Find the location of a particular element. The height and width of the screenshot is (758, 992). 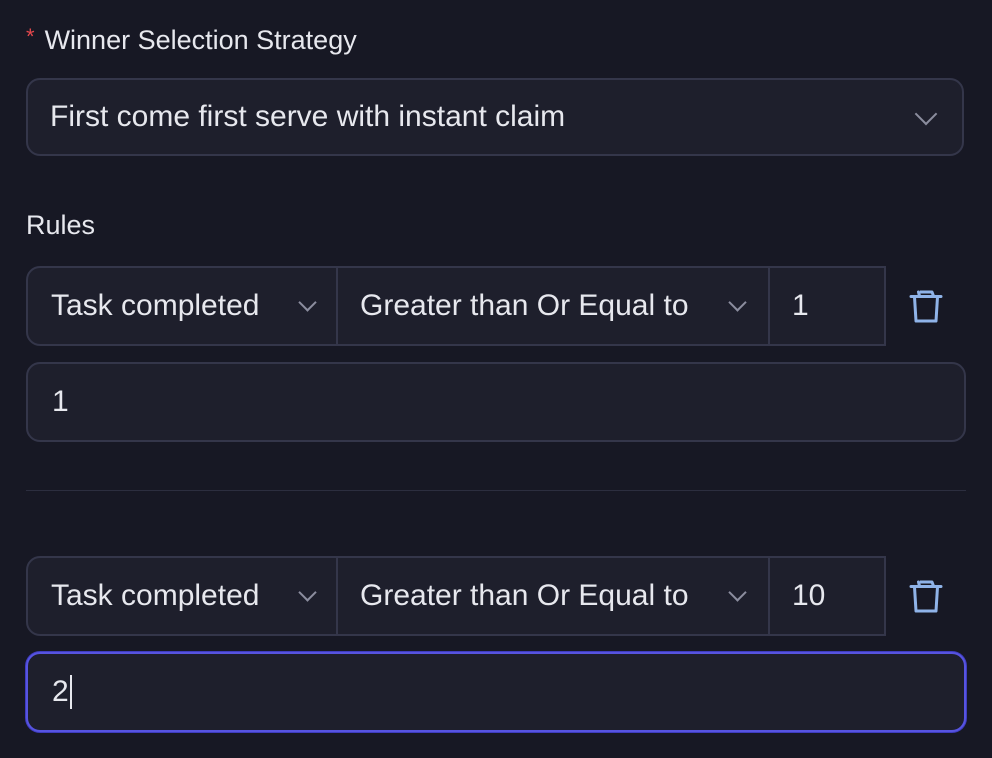

rule-value-text: 10 is located at coordinates (809, 595).